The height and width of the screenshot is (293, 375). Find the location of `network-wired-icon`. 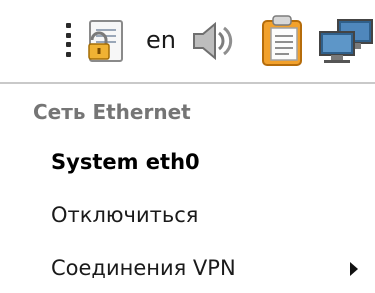

network-wired-icon is located at coordinates (345, 43).